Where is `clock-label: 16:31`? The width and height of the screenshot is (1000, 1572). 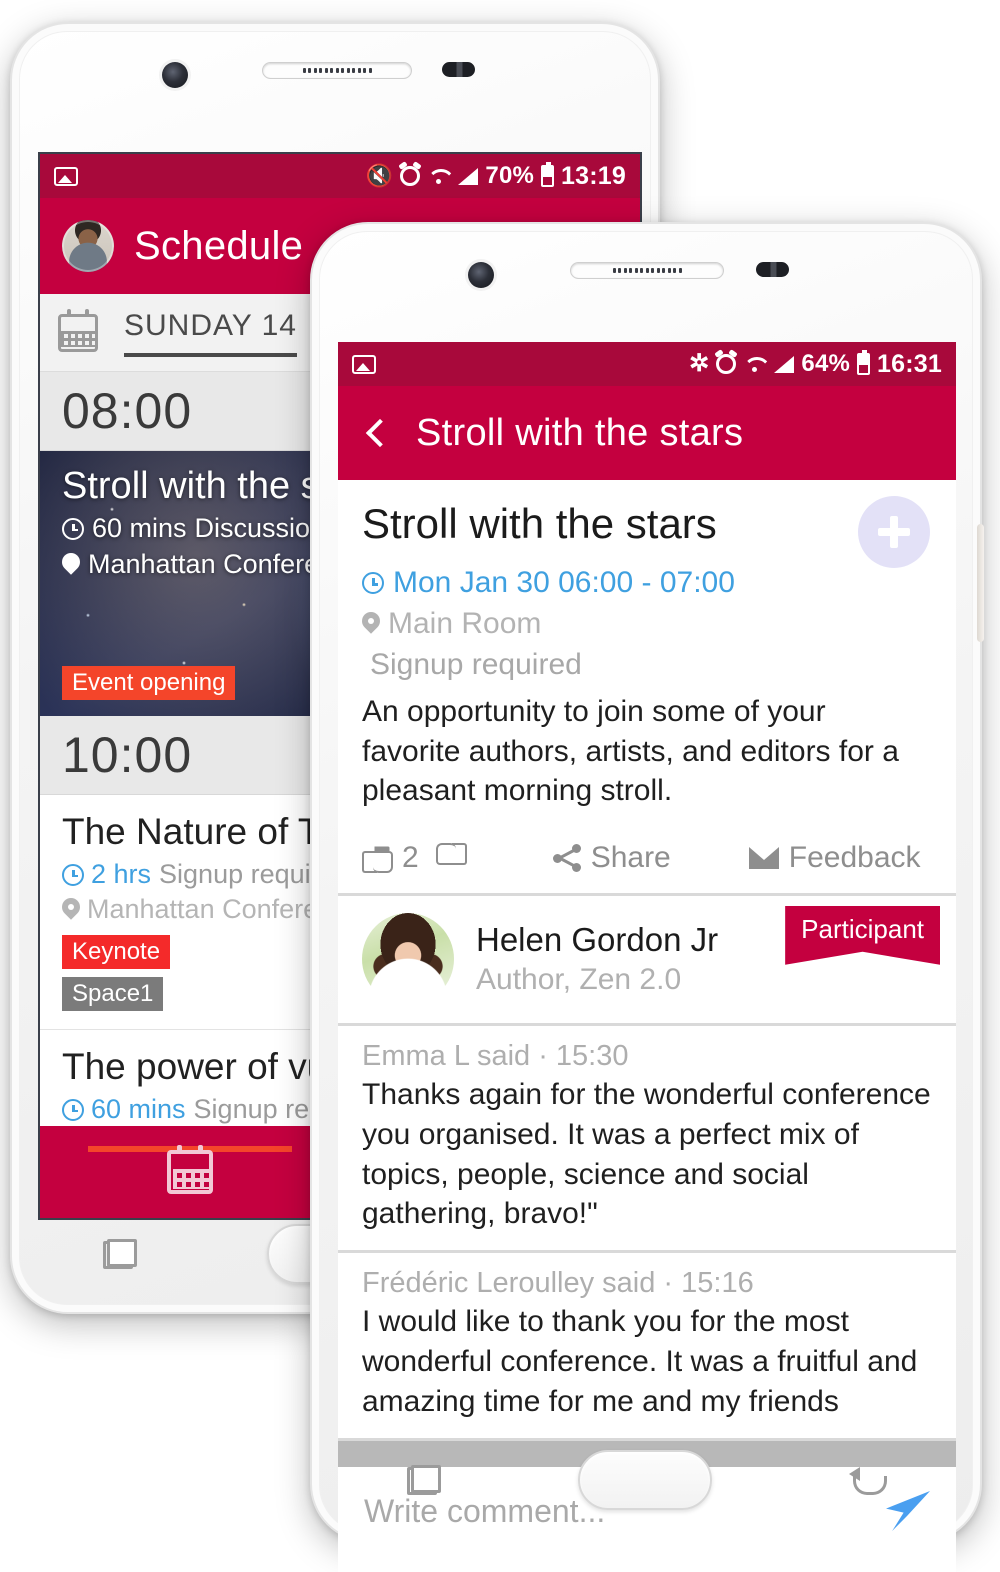 clock-label: 16:31 is located at coordinates (909, 363).